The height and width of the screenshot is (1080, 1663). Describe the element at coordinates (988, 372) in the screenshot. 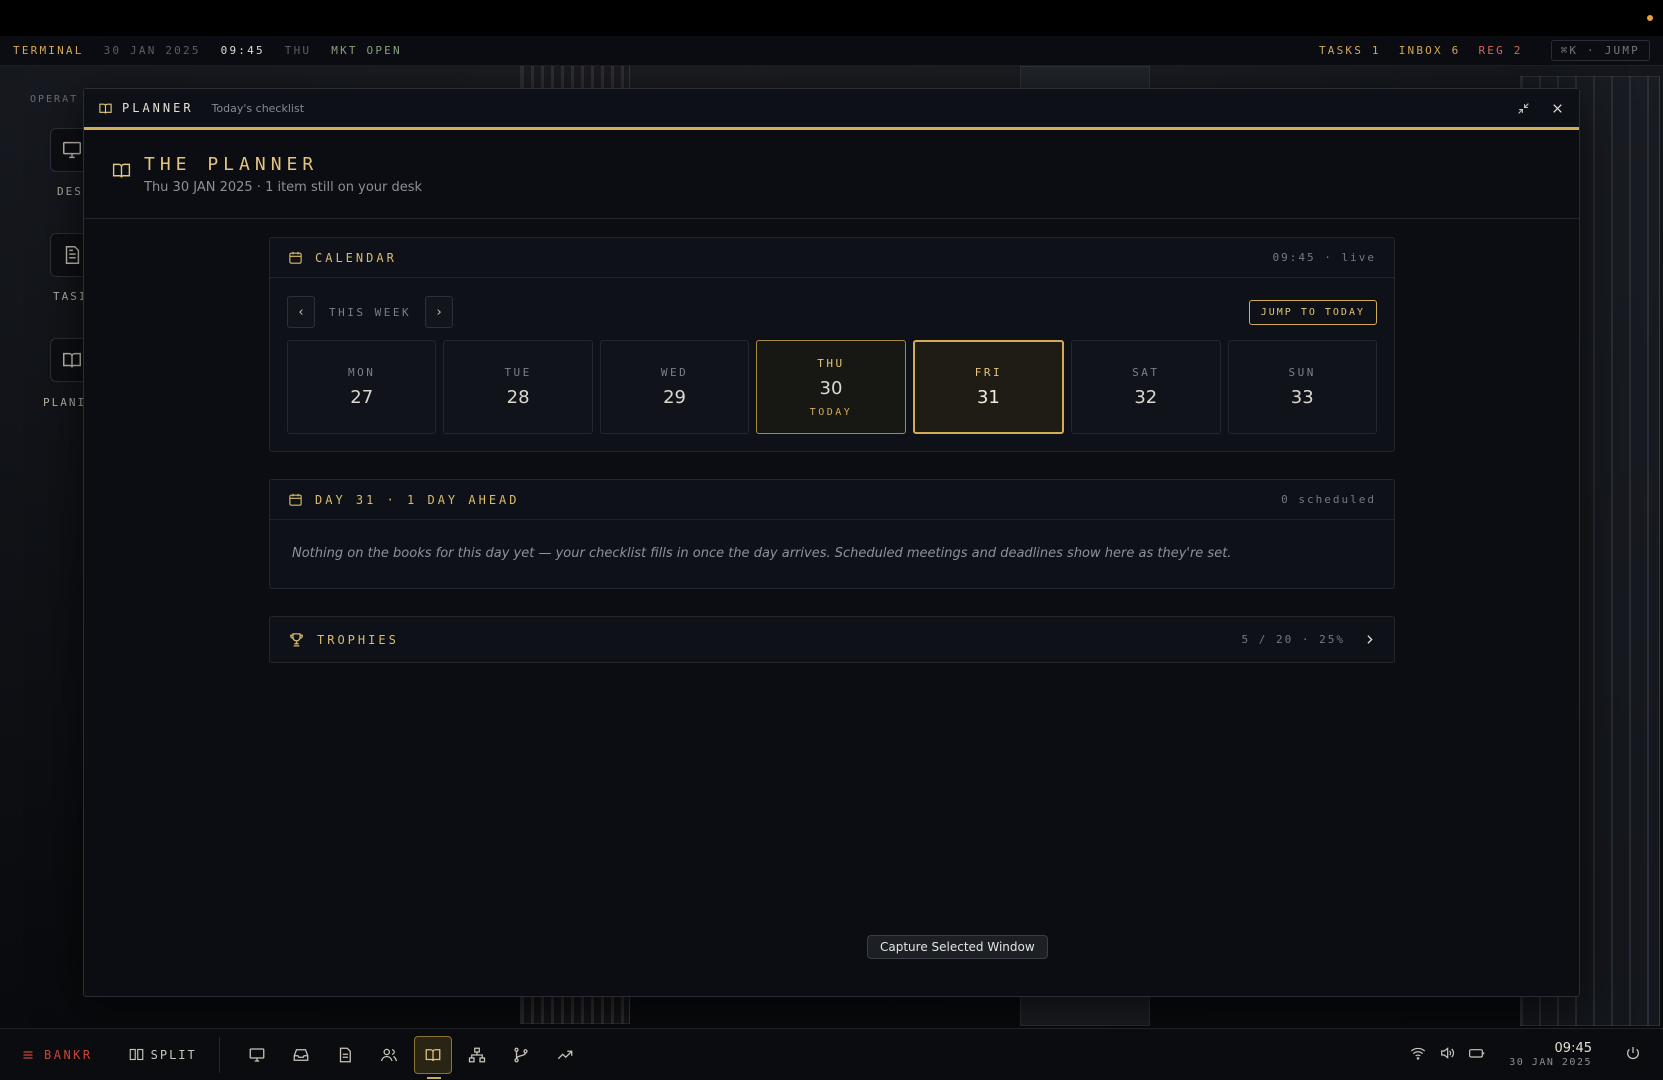

I see `day-name: FRI` at that location.